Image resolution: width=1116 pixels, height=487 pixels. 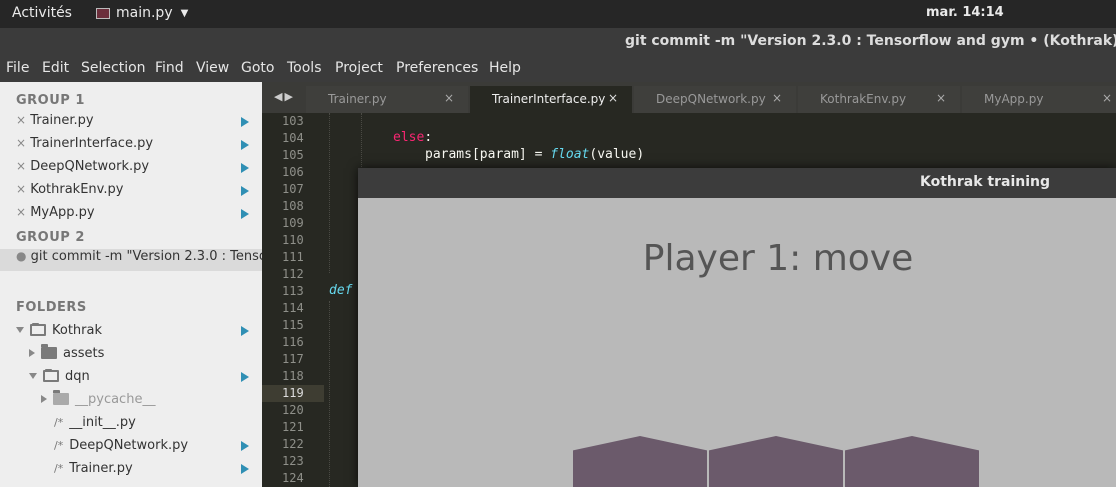 I want to click on menu-edit: Edit, so click(x=55, y=68).